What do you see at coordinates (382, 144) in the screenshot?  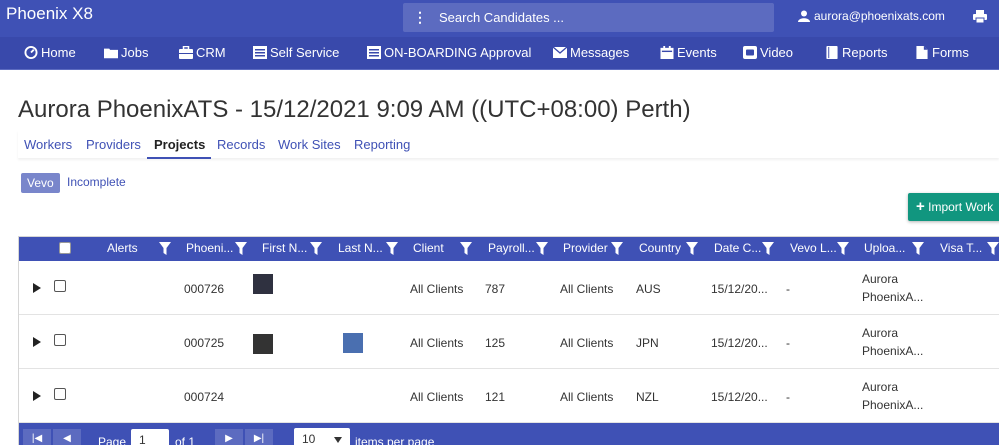 I see `tab-reporting: Reporting` at bounding box center [382, 144].